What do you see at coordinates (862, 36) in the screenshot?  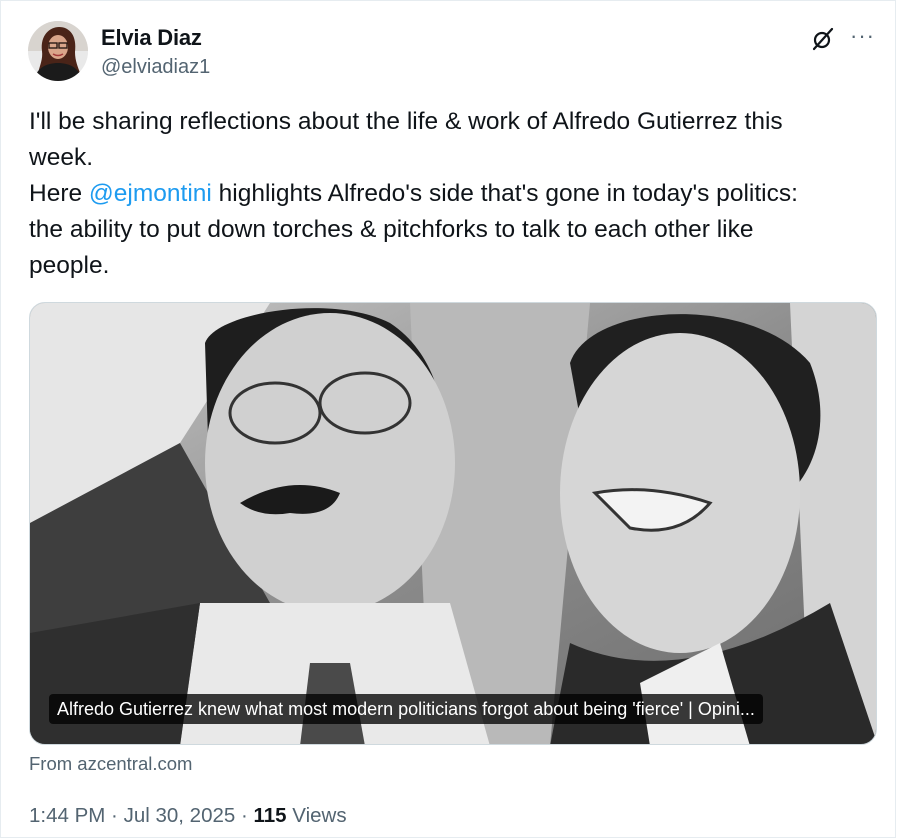 I see `more-options-icon: ···` at bounding box center [862, 36].